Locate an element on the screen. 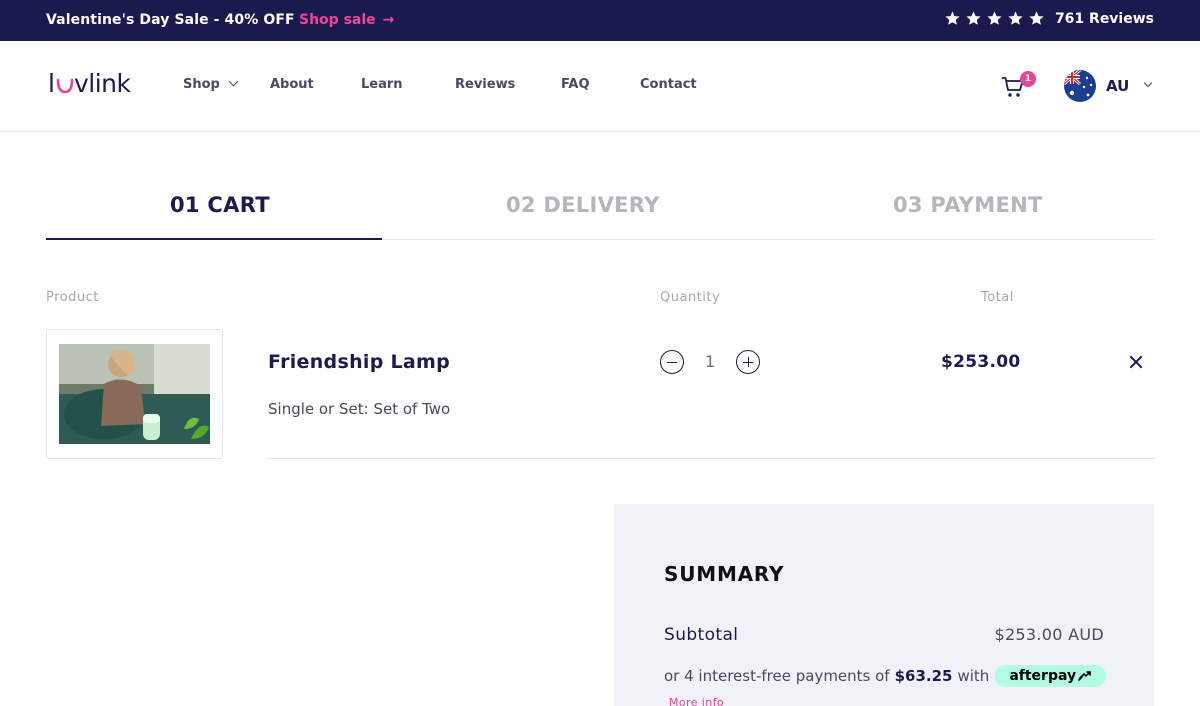 The width and height of the screenshot is (1200, 706). svg-text: l is located at coordinates (51, 84).